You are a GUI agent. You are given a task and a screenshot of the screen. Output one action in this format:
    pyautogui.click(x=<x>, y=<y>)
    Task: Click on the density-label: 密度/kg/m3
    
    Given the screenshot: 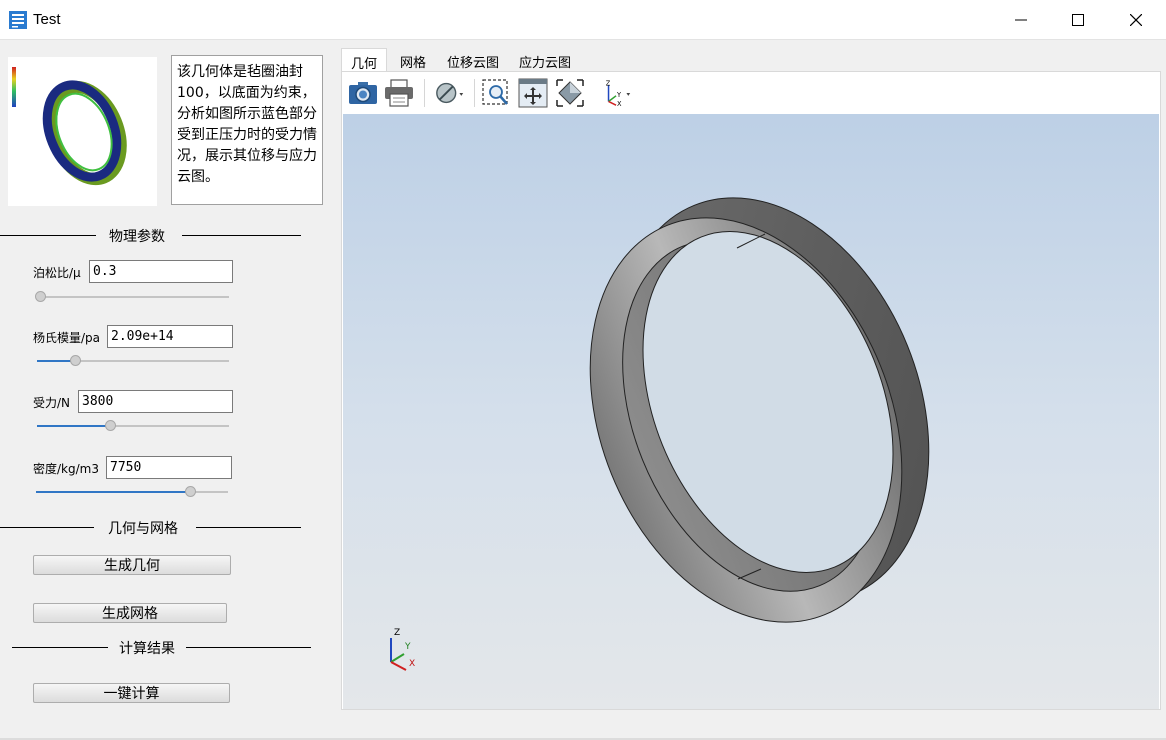 What is the action you would take?
    pyautogui.click(x=66, y=469)
    